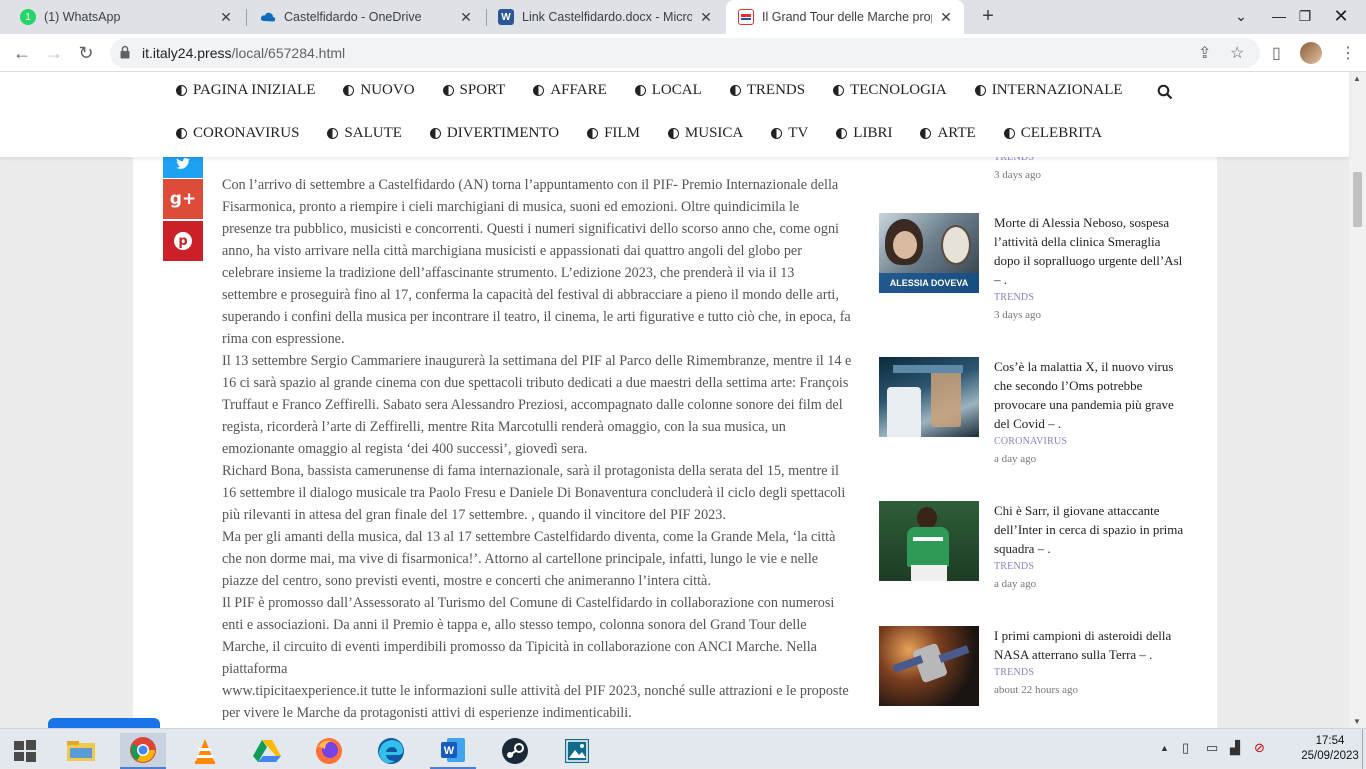 The image size is (1366, 769). What do you see at coordinates (86, 53) in the screenshot?
I see `reload-button: ↻` at bounding box center [86, 53].